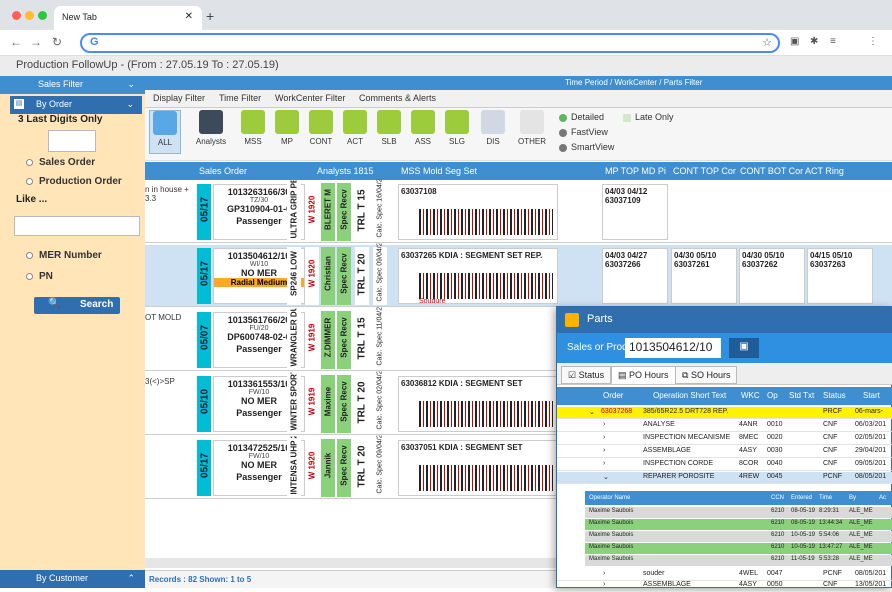  What do you see at coordinates (397, 98) in the screenshot?
I see `tab-comments-alerts: Comments & Alerts` at bounding box center [397, 98].